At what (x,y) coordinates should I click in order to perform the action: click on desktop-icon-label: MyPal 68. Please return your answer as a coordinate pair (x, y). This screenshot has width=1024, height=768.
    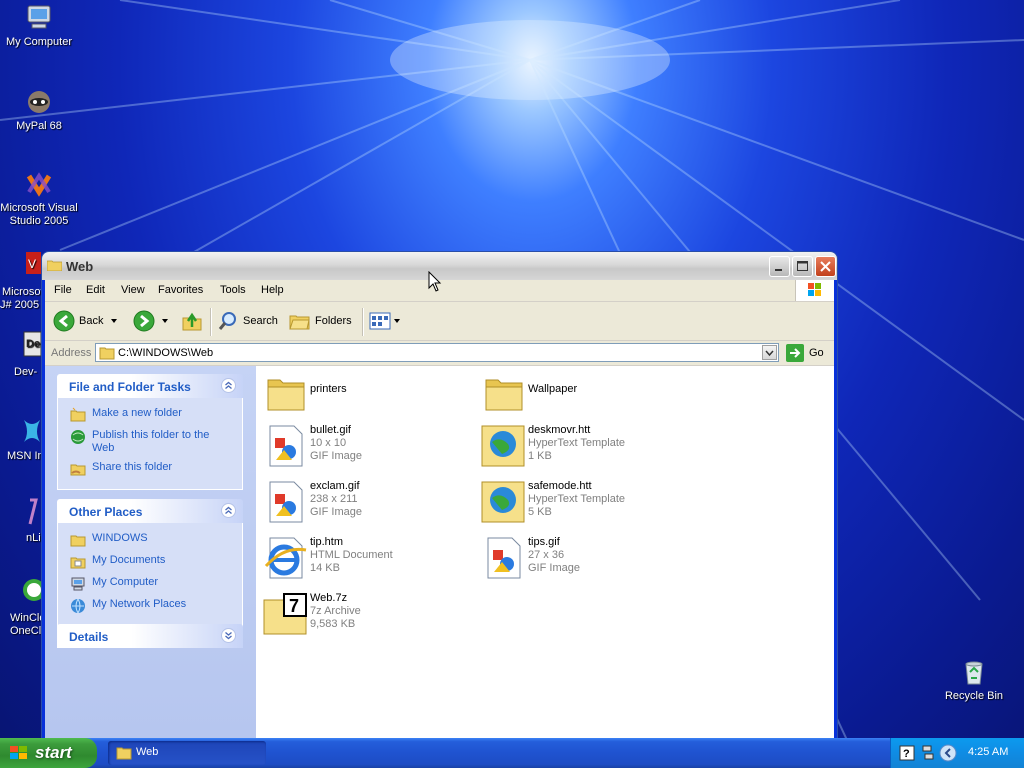
    Looking at the image, I should click on (39, 126).